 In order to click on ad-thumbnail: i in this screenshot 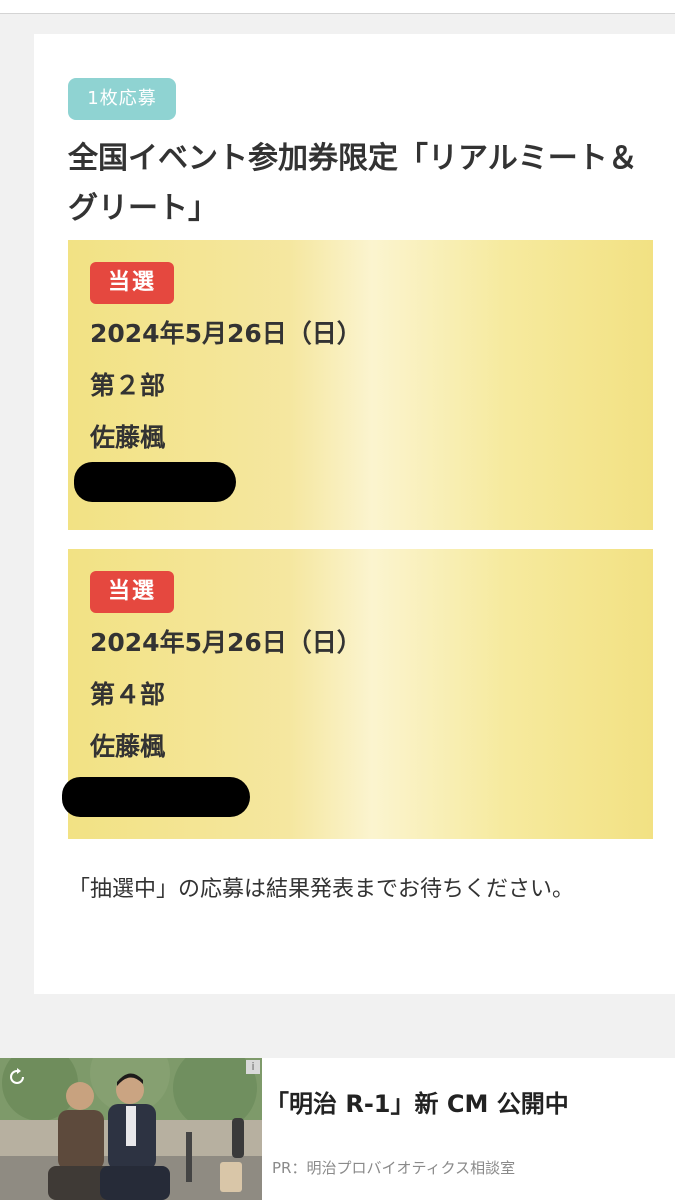, I will do `click(131, 1129)`.